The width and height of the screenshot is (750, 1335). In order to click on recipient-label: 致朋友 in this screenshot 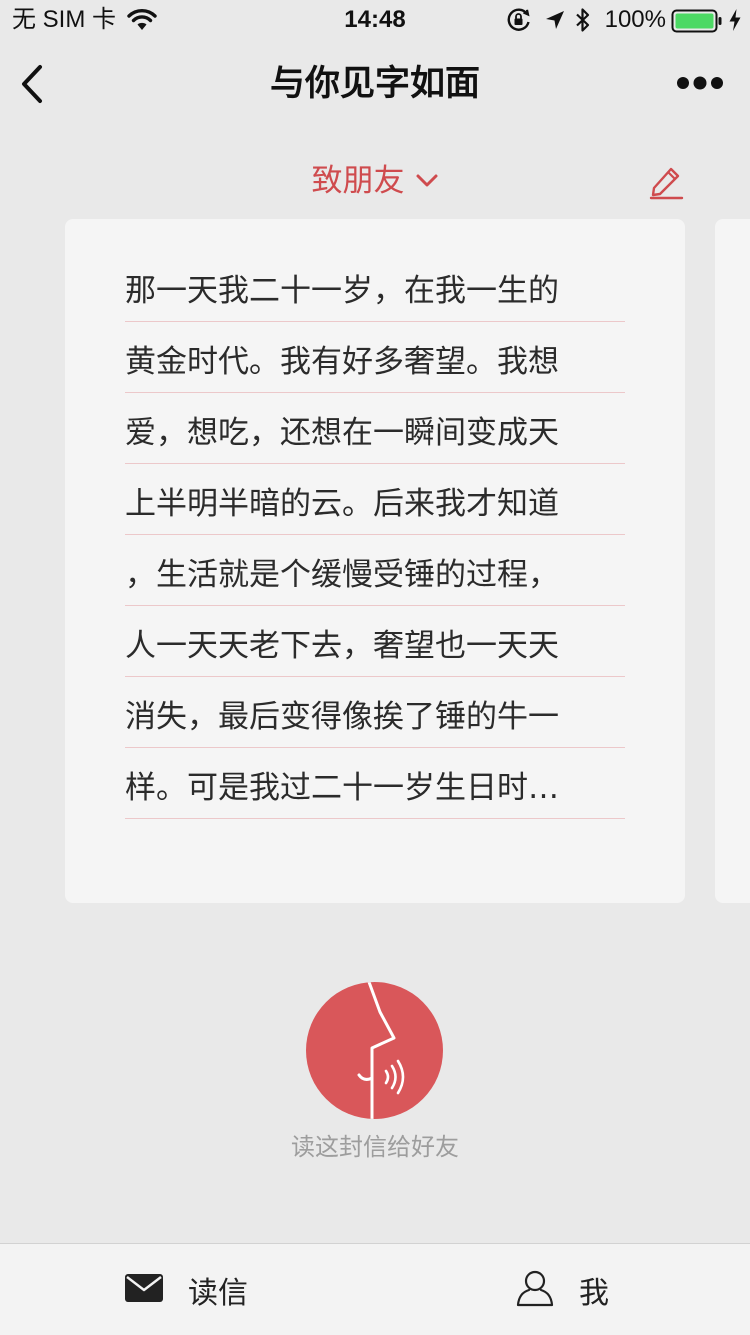, I will do `click(358, 181)`.